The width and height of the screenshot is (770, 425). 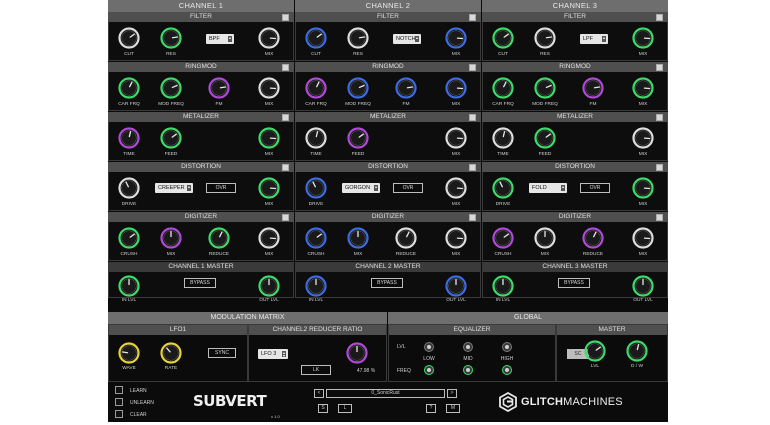 What do you see at coordinates (129, 238) in the screenshot?
I see `channel-1-digitizer-crush-knob` at bounding box center [129, 238].